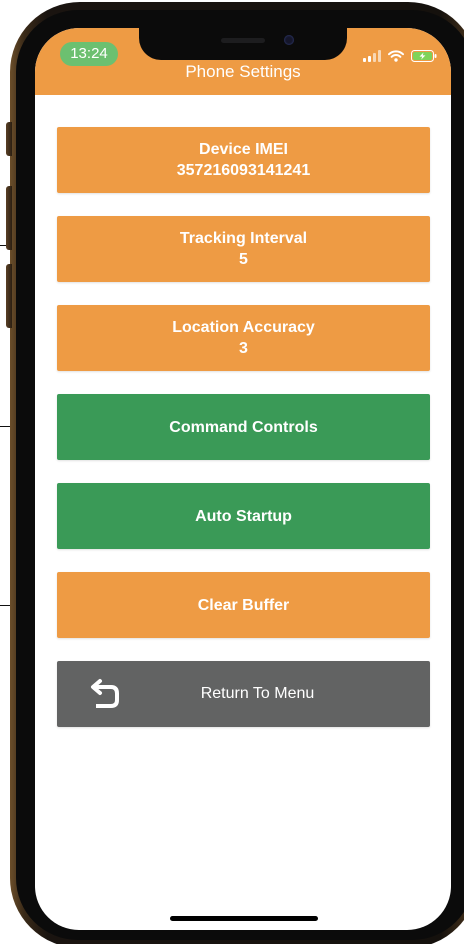 The height and width of the screenshot is (944, 464). What do you see at coordinates (9, 296) in the screenshot?
I see `phone-volume-down-button` at bounding box center [9, 296].